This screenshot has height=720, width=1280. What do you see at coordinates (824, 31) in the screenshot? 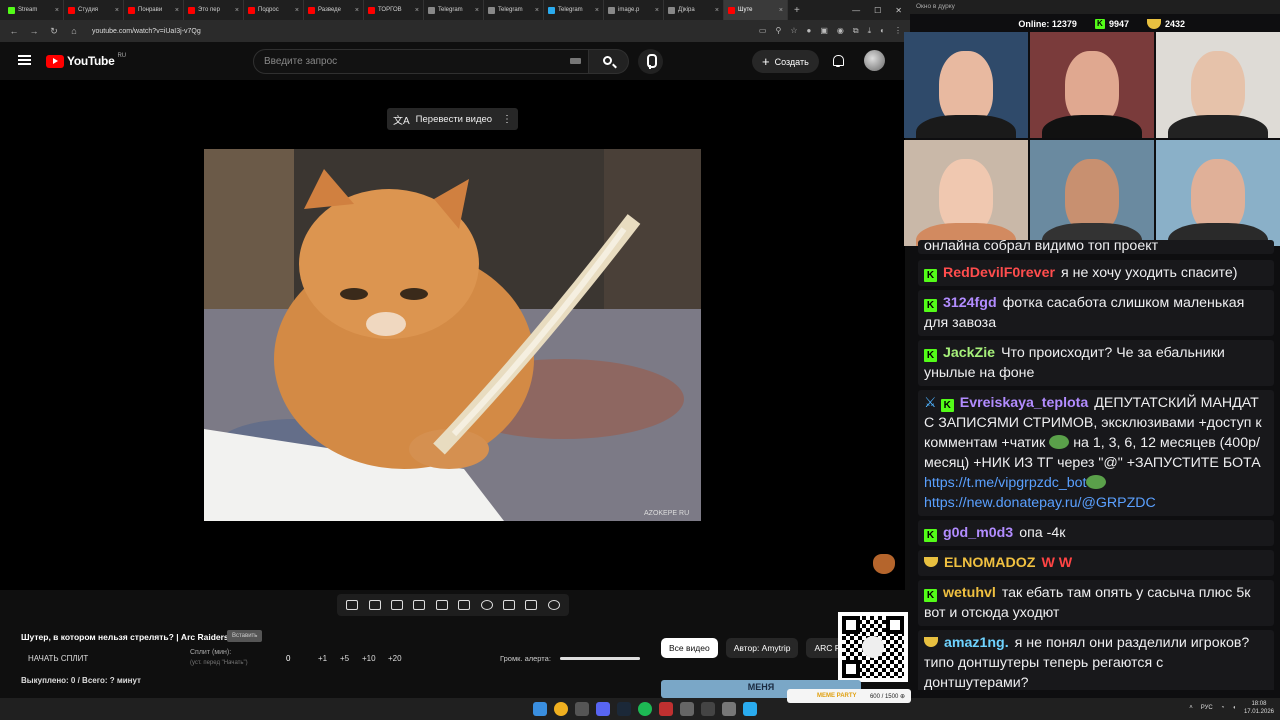
I see `extension-icon: ▣` at bounding box center [824, 31].